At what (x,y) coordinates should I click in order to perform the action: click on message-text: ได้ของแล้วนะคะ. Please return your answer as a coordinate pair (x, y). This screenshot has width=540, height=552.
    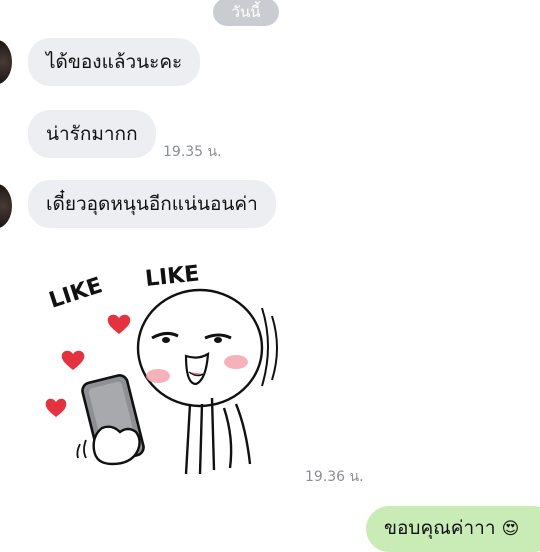
    Looking at the image, I should click on (114, 62).